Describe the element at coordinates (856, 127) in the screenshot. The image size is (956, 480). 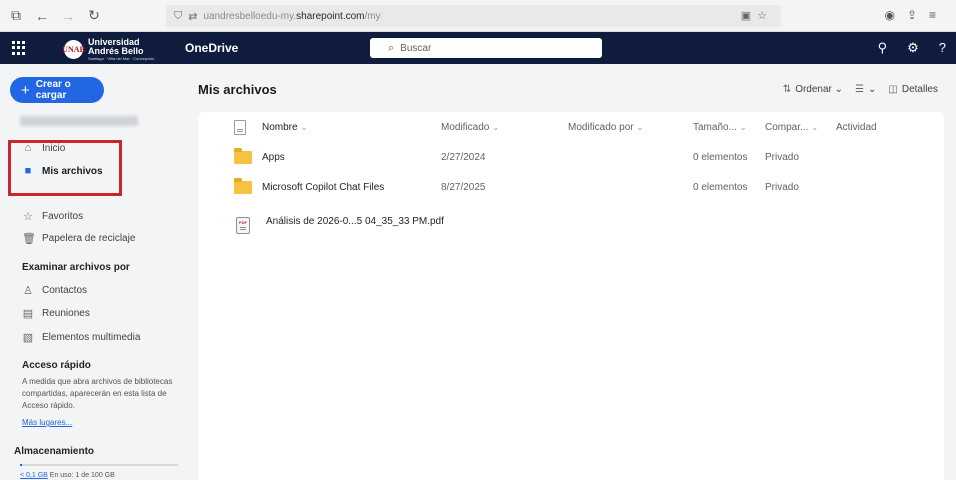
I see `column-activity: Actividad` at that location.